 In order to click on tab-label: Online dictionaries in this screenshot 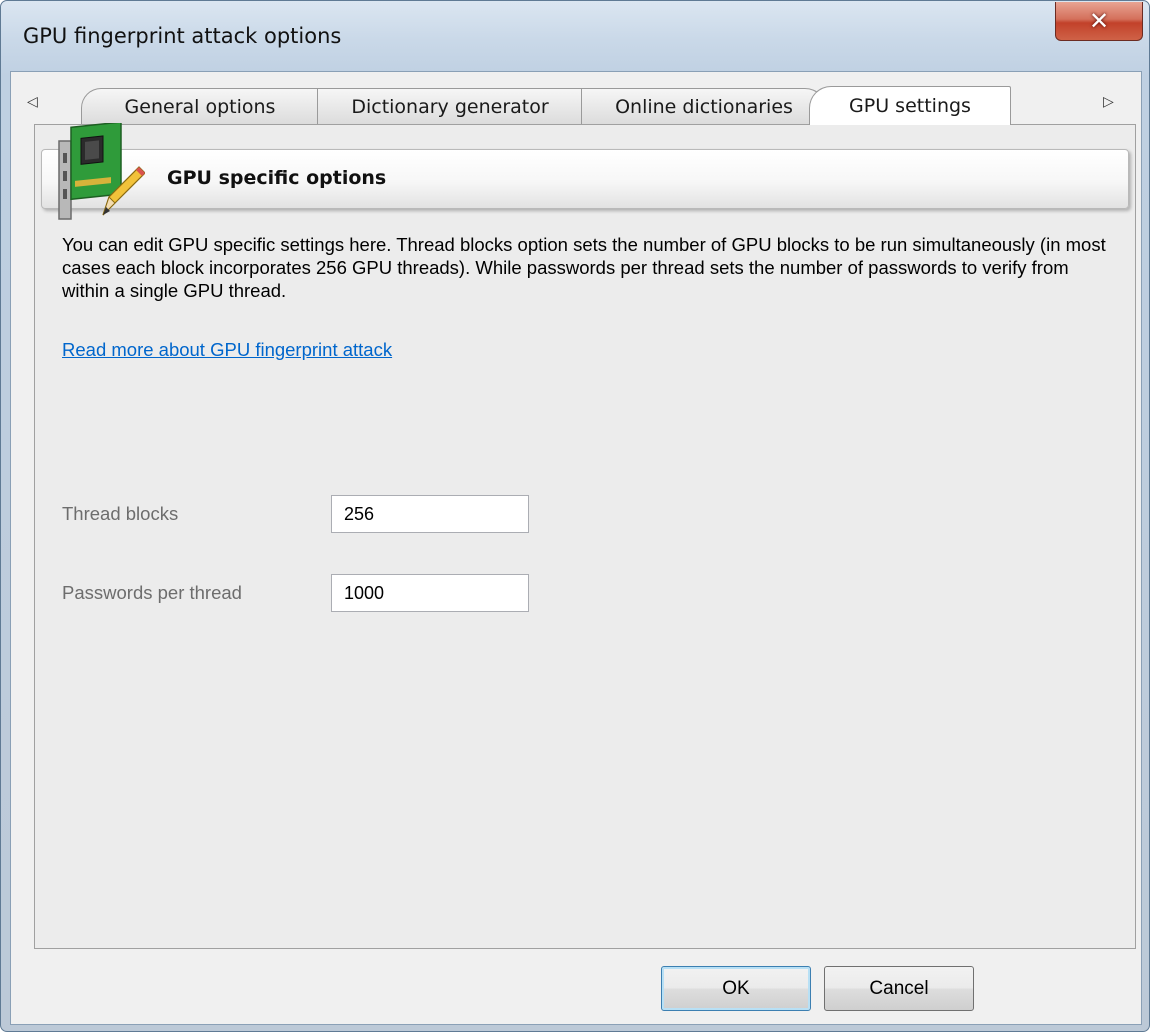, I will do `click(704, 106)`.